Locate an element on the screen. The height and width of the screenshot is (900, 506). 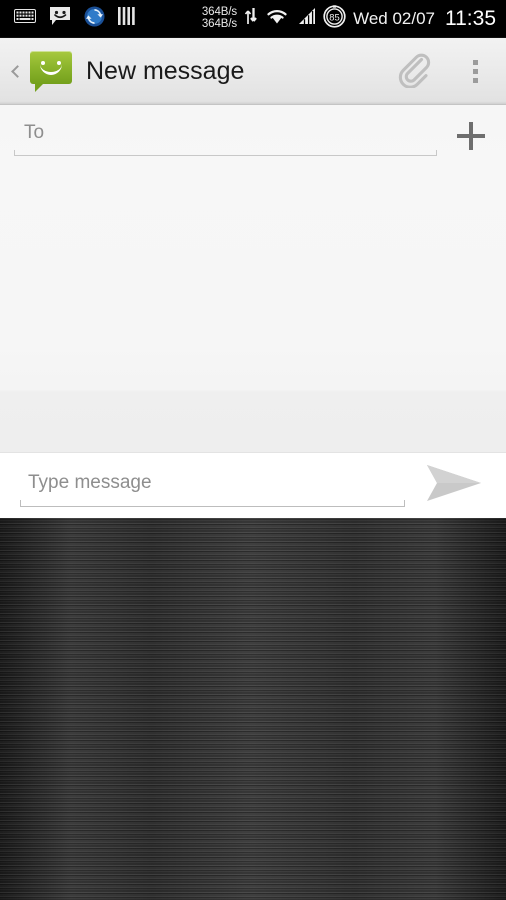
battery-percent-text: 85 is located at coordinates (334, 16).